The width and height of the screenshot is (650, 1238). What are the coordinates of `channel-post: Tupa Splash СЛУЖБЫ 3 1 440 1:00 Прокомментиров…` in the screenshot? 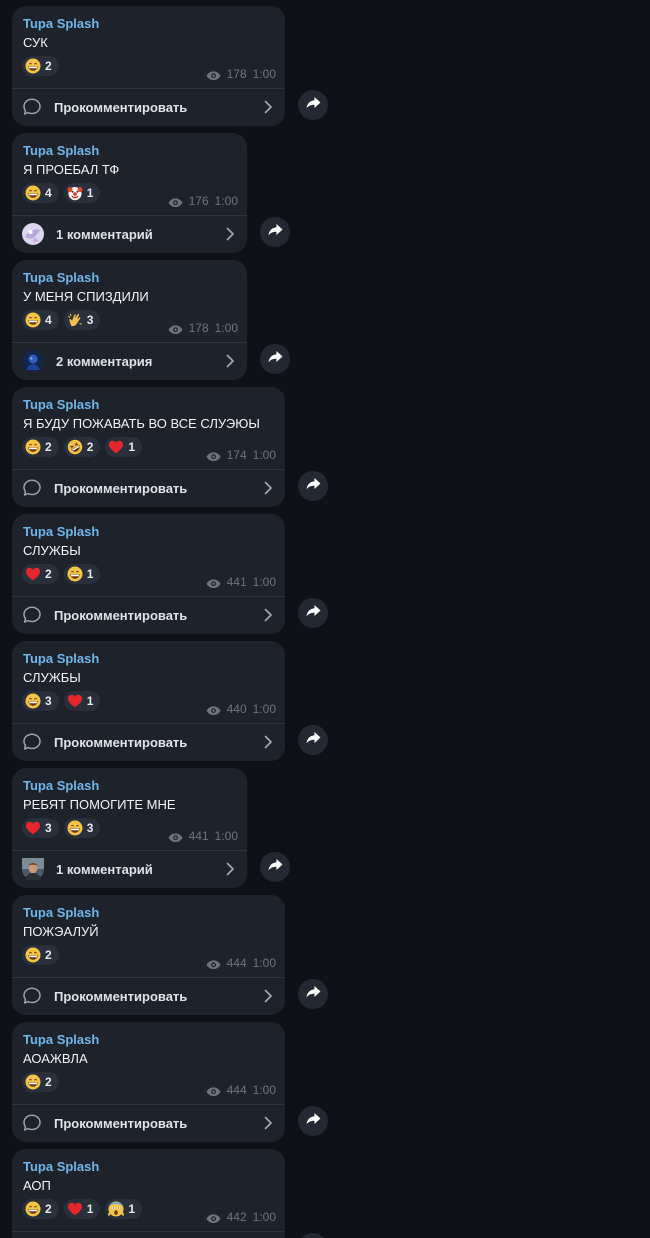 It's located at (170, 701).